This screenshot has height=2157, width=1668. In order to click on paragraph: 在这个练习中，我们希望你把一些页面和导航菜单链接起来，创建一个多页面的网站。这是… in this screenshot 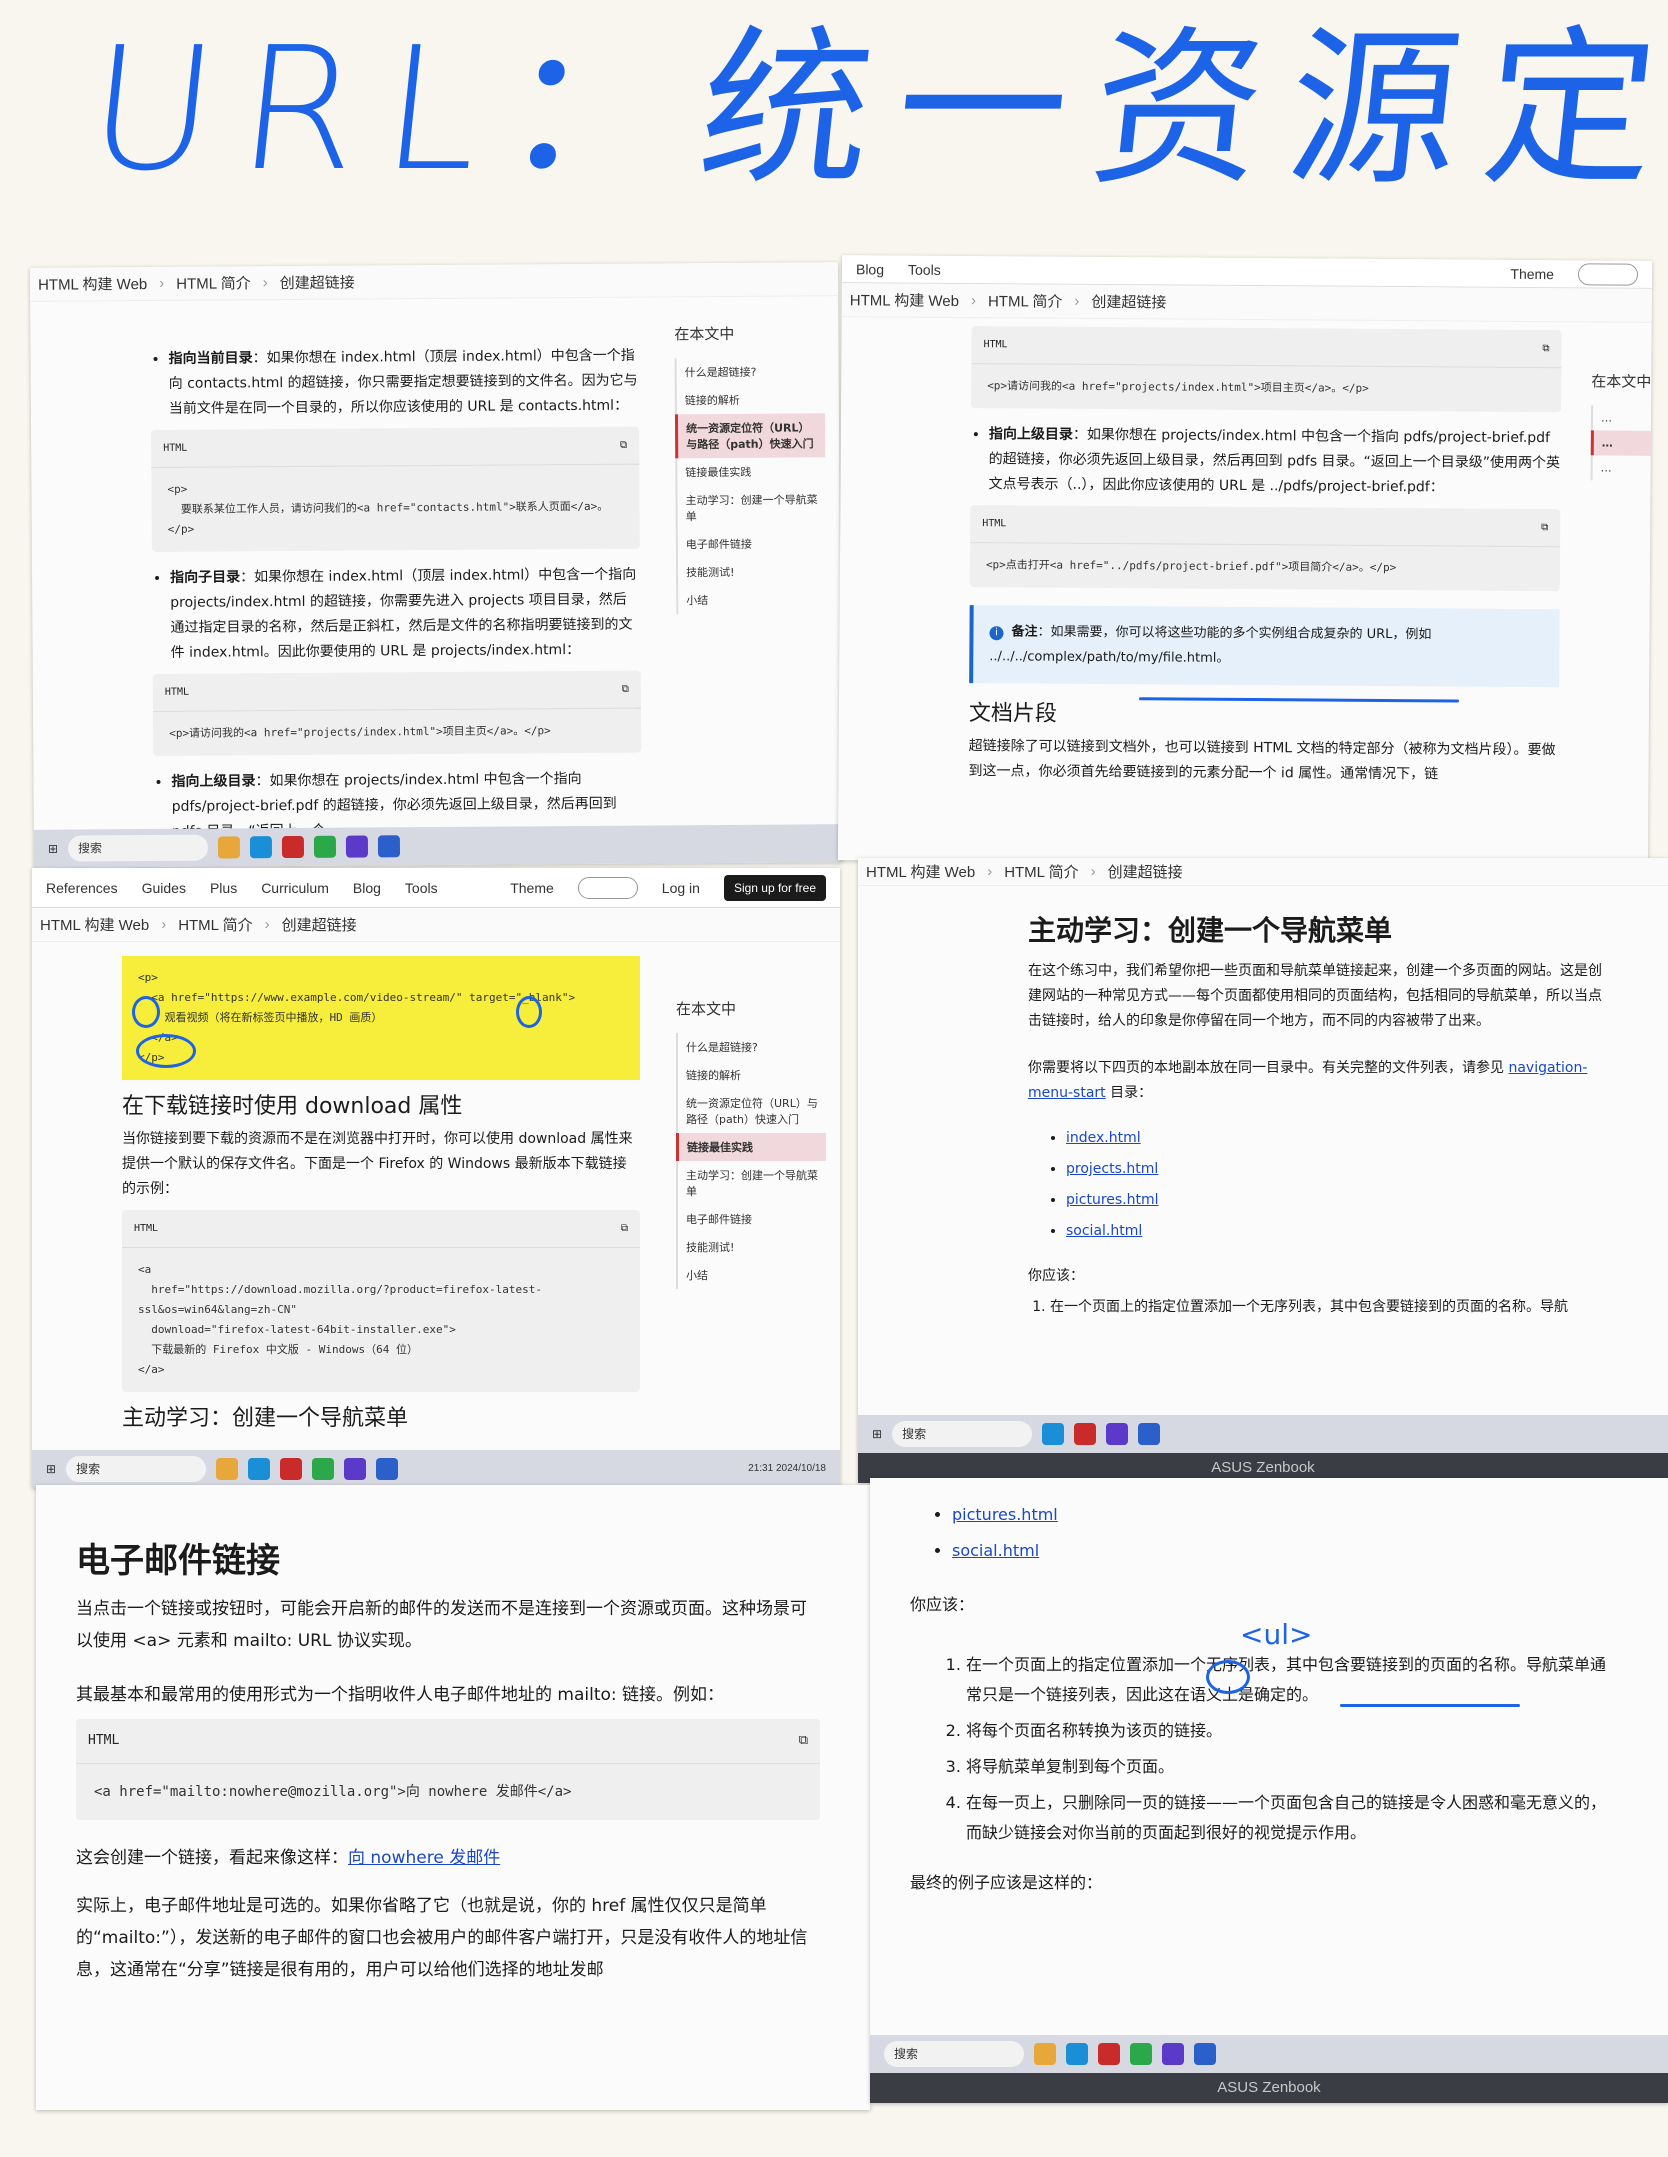, I will do `click(1315, 996)`.